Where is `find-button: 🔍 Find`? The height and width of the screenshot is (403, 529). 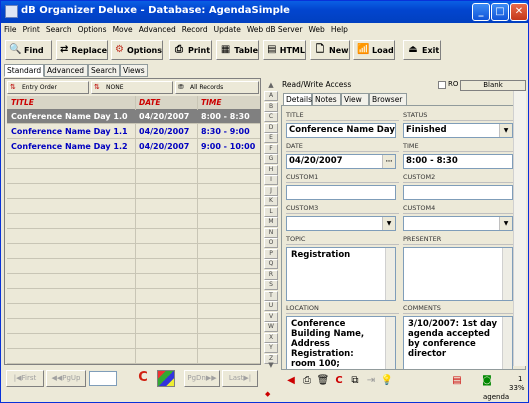 find-button: 🔍 Find is located at coordinates (28, 50).